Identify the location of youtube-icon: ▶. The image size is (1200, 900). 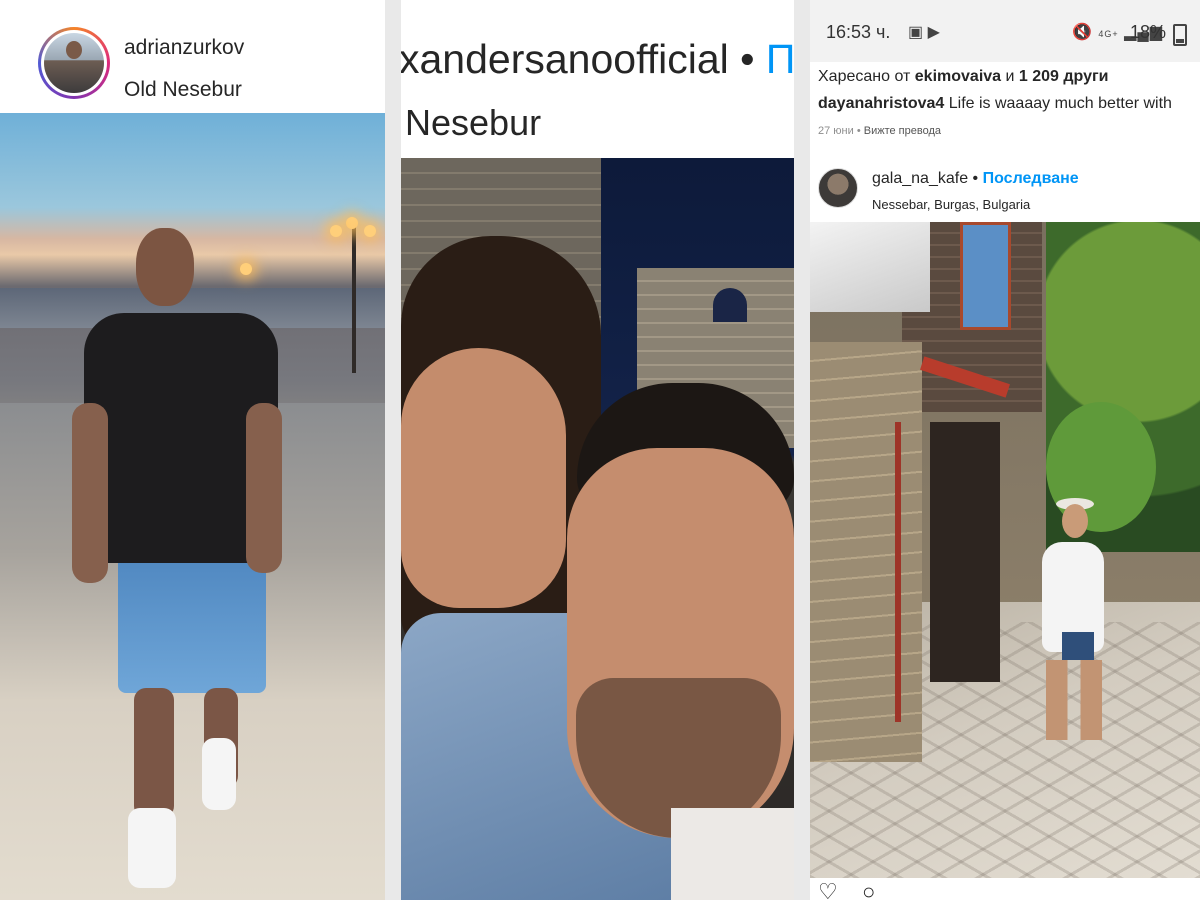
(933, 32).